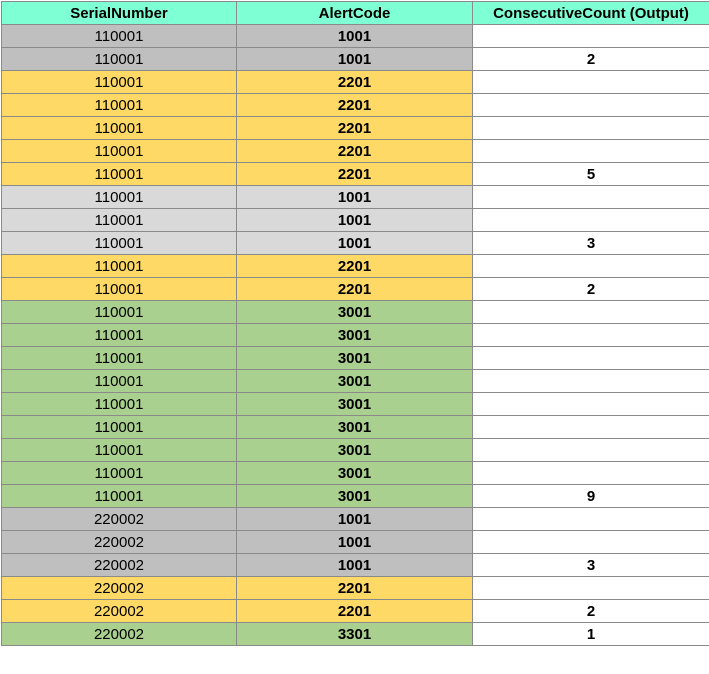 The width and height of the screenshot is (709, 674). I want to click on table-row: 22000233011, so click(355, 634).